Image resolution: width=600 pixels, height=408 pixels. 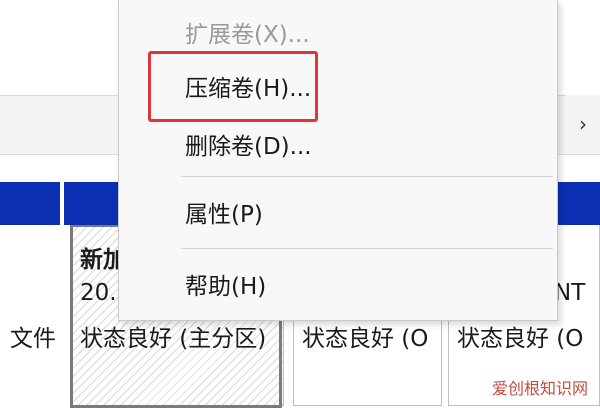 I want to click on menu-item-label: 帮助(H), so click(x=226, y=287).